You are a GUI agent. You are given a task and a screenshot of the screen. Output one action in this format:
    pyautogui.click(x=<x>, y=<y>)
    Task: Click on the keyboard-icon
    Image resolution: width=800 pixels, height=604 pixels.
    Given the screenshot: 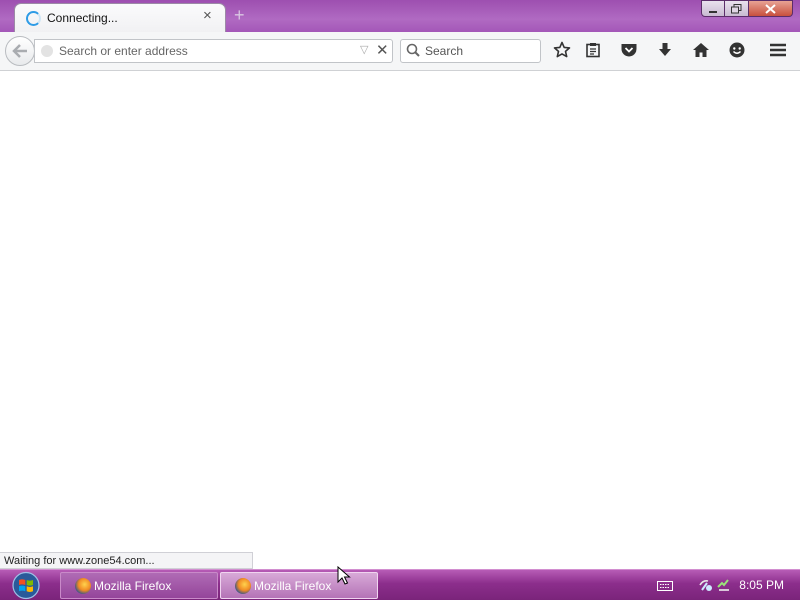 What is the action you would take?
    pyautogui.click(x=665, y=586)
    